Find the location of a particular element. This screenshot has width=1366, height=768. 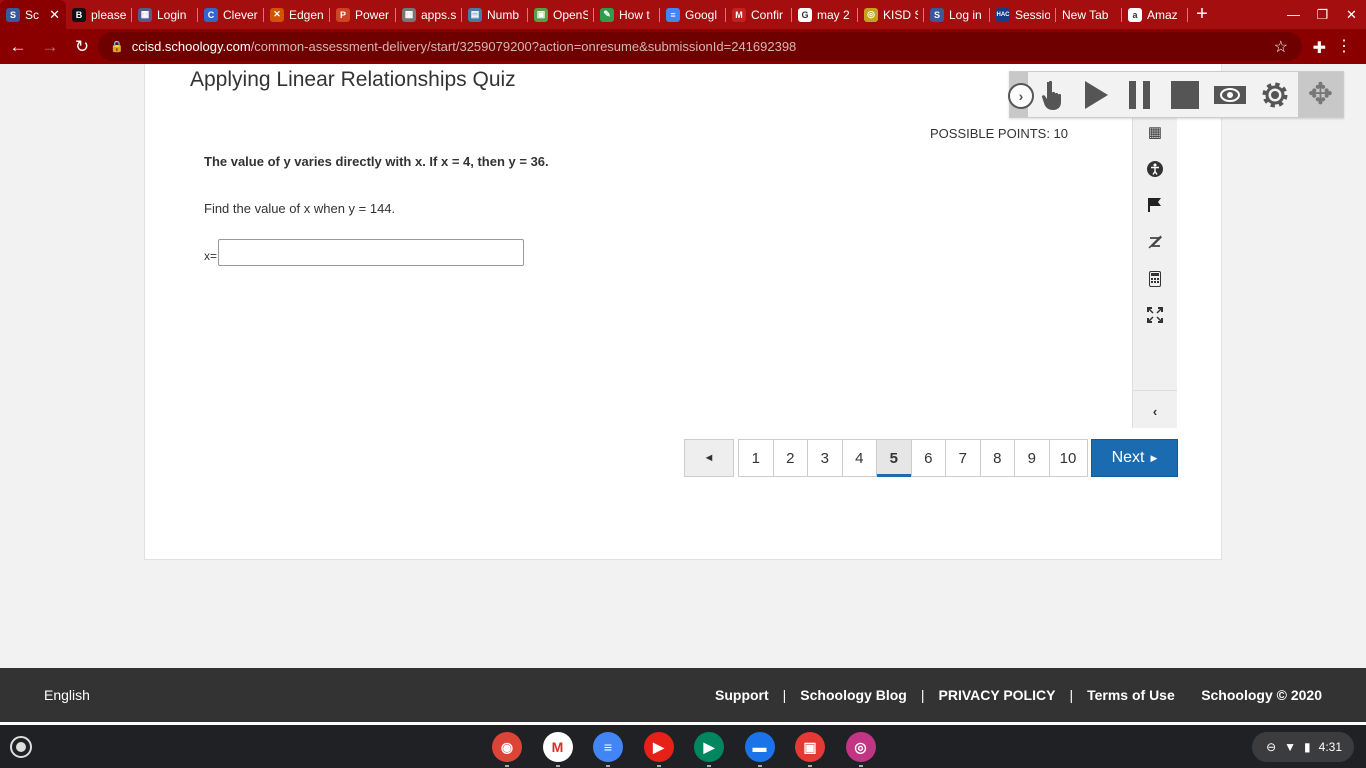

close-tab-icon: ✕ is located at coordinates (54, 15).